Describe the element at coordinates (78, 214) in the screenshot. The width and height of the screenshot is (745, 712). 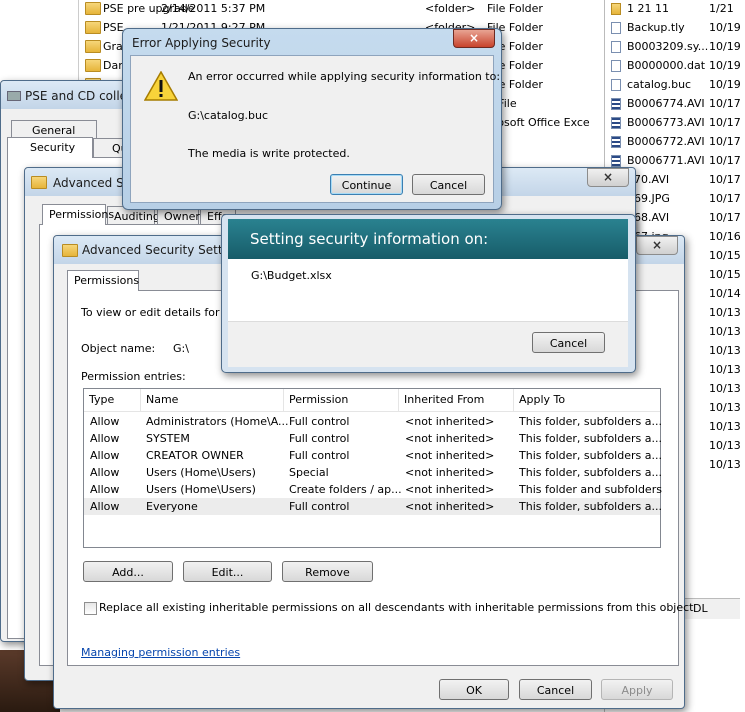
I see `tab-permissions-back: Permissions` at that location.